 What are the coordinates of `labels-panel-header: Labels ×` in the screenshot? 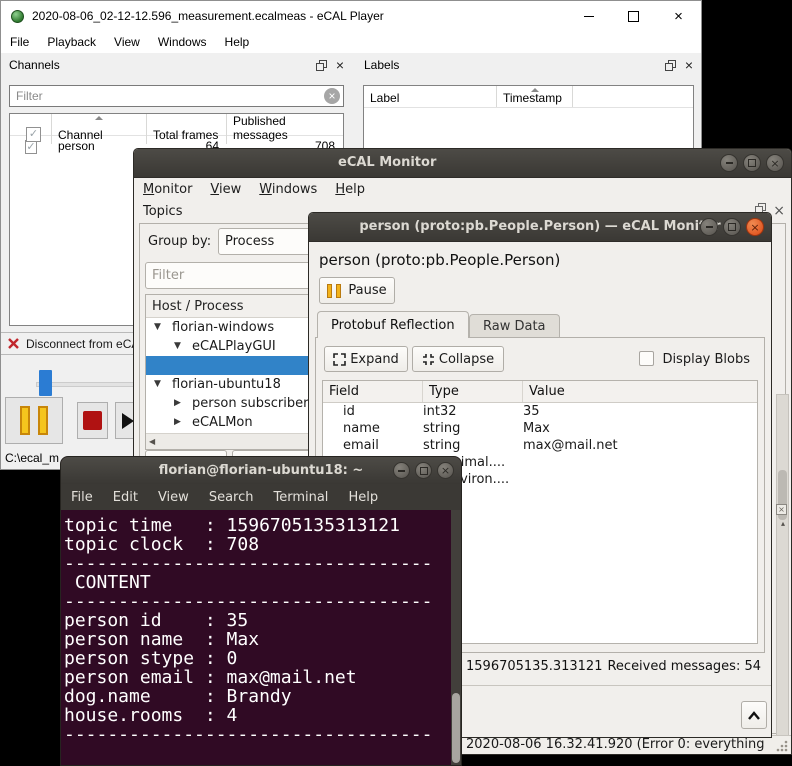 It's located at (528, 65).